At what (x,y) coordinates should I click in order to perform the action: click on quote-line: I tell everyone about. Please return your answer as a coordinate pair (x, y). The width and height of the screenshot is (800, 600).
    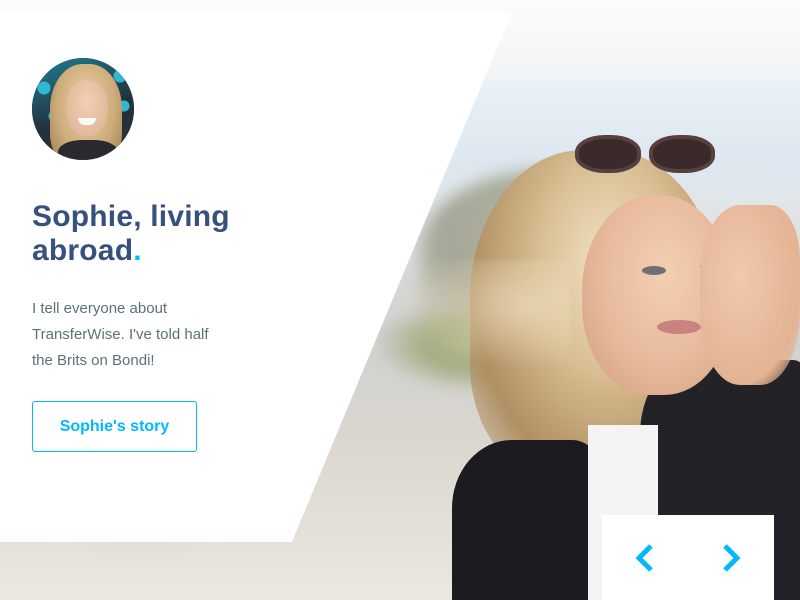
    Looking at the image, I should click on (100, 308).